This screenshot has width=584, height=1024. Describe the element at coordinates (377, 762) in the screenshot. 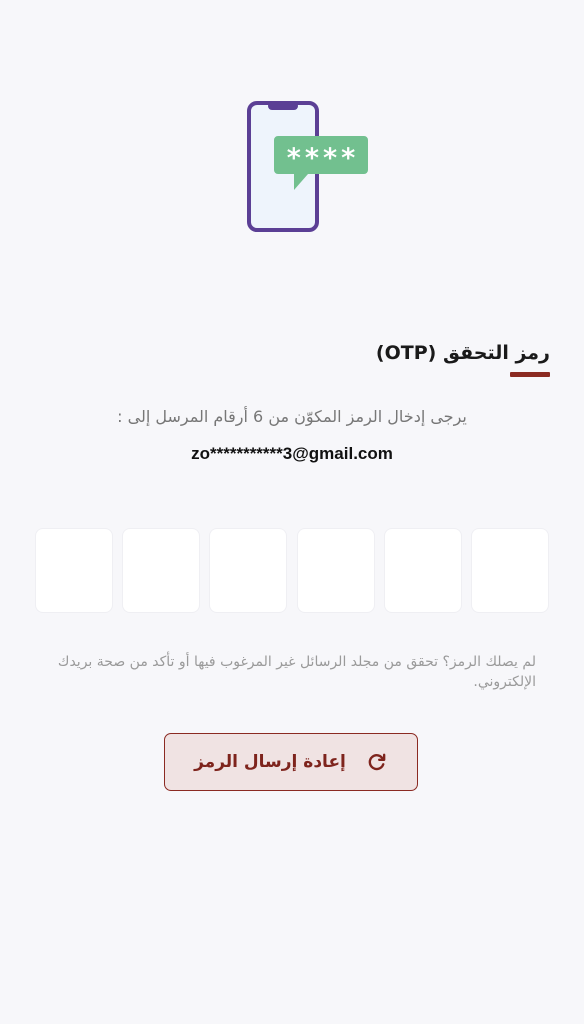

I see `refresh-icon` at that location.